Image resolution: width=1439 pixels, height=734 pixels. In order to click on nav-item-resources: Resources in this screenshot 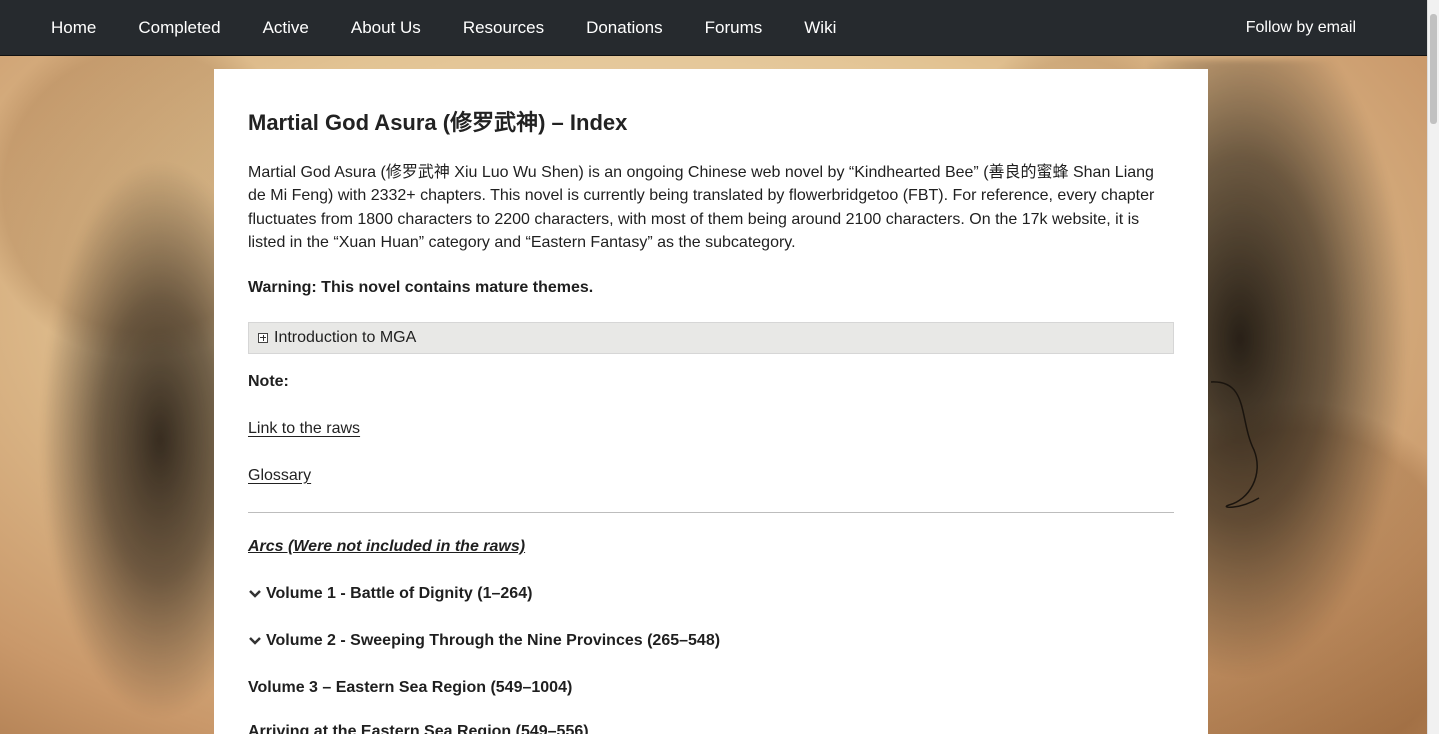, I will do `click(503, 27)`.